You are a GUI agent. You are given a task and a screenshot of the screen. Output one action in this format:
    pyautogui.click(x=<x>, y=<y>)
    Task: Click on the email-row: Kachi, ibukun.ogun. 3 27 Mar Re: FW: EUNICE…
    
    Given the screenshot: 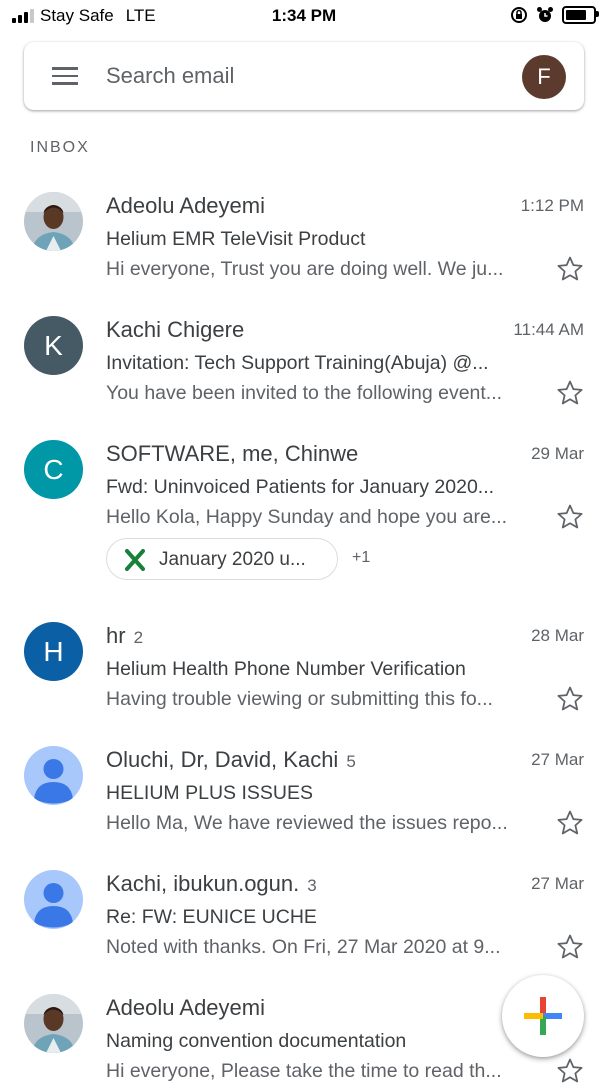 What is the action you would take?
    pyautogui.click(x=304, y=920)
    